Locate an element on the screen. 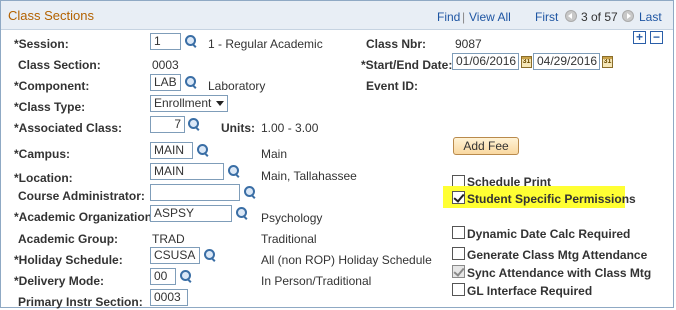  row-counter: 3 of 57 is located at coordinates (599, 17).